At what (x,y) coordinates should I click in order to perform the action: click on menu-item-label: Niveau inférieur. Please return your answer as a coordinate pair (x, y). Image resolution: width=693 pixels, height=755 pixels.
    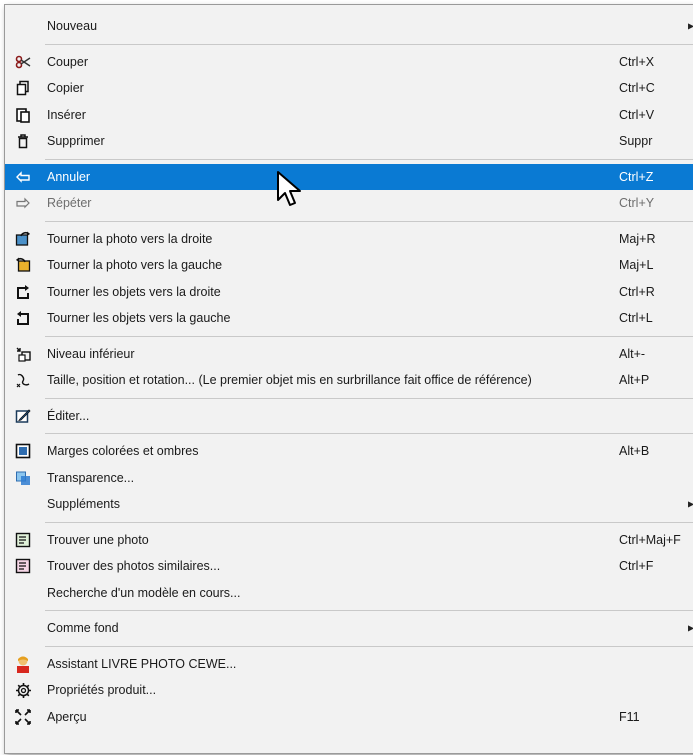
    Looking at the image, I should click on (91, 353).